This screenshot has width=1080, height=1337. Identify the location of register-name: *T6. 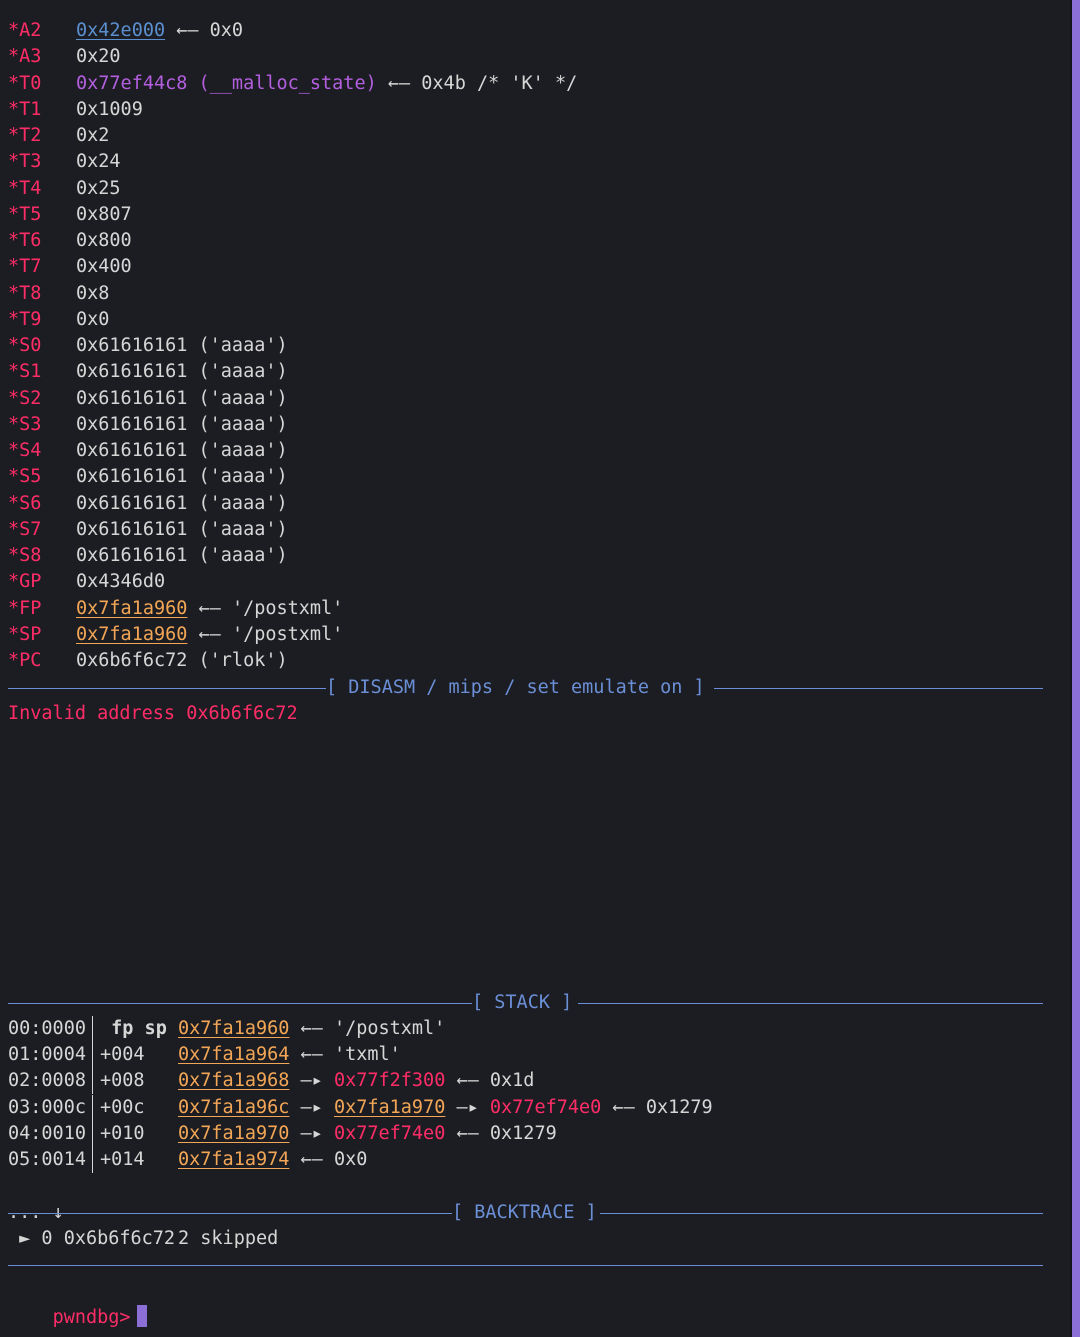
(25, 240).